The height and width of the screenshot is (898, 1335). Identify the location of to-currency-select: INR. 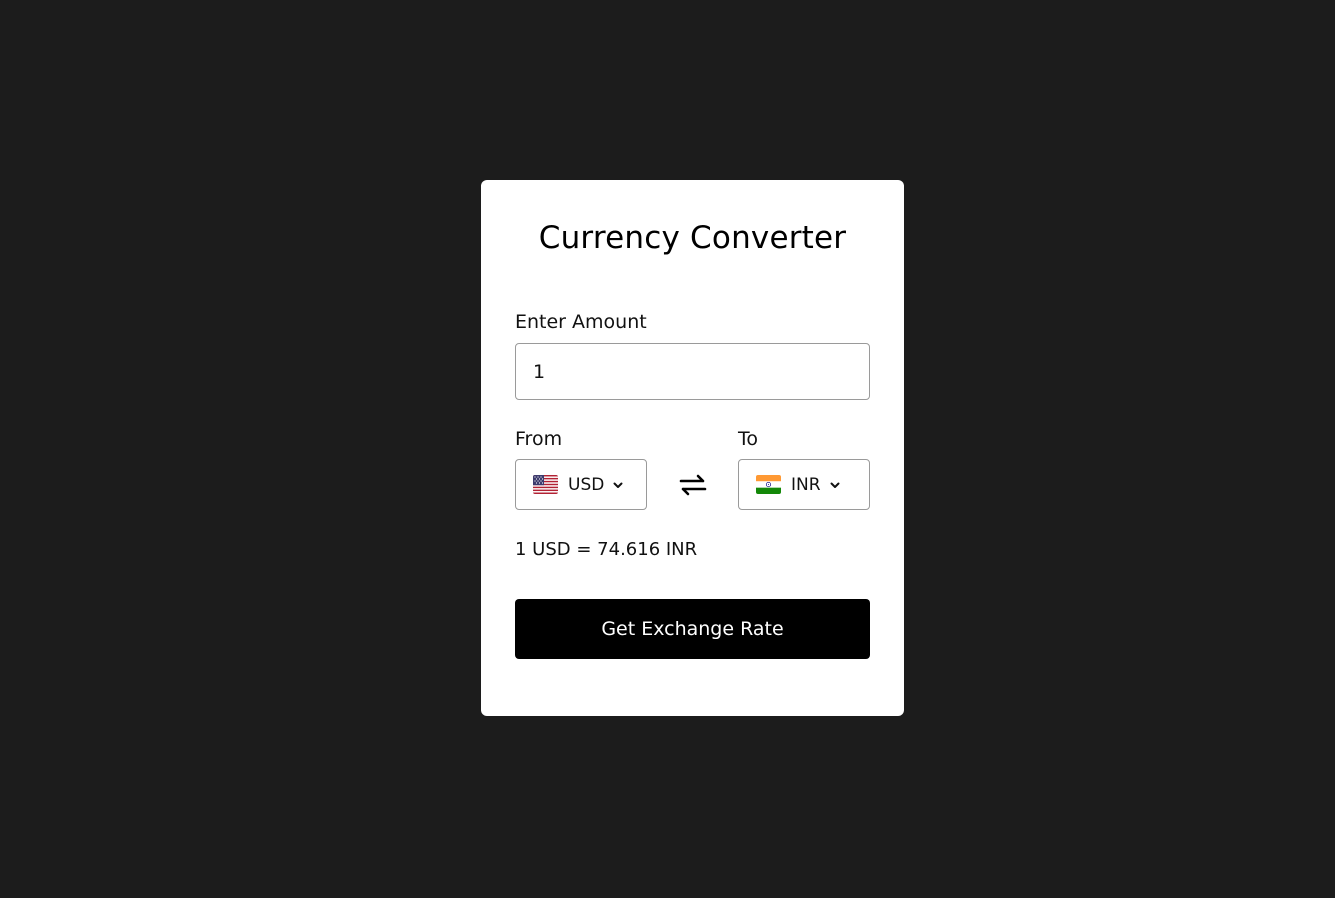
(804, 484).